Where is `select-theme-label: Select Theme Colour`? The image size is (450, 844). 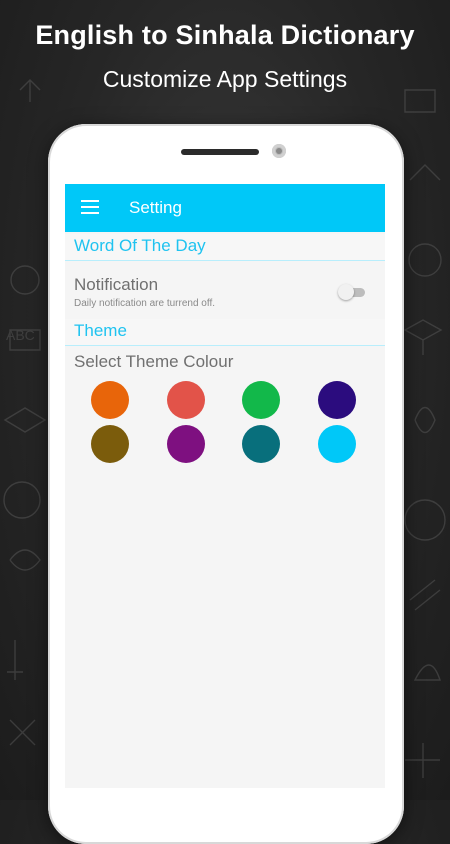
select-theme-label: Select Theme Colour is located at coordinates (154, 361).